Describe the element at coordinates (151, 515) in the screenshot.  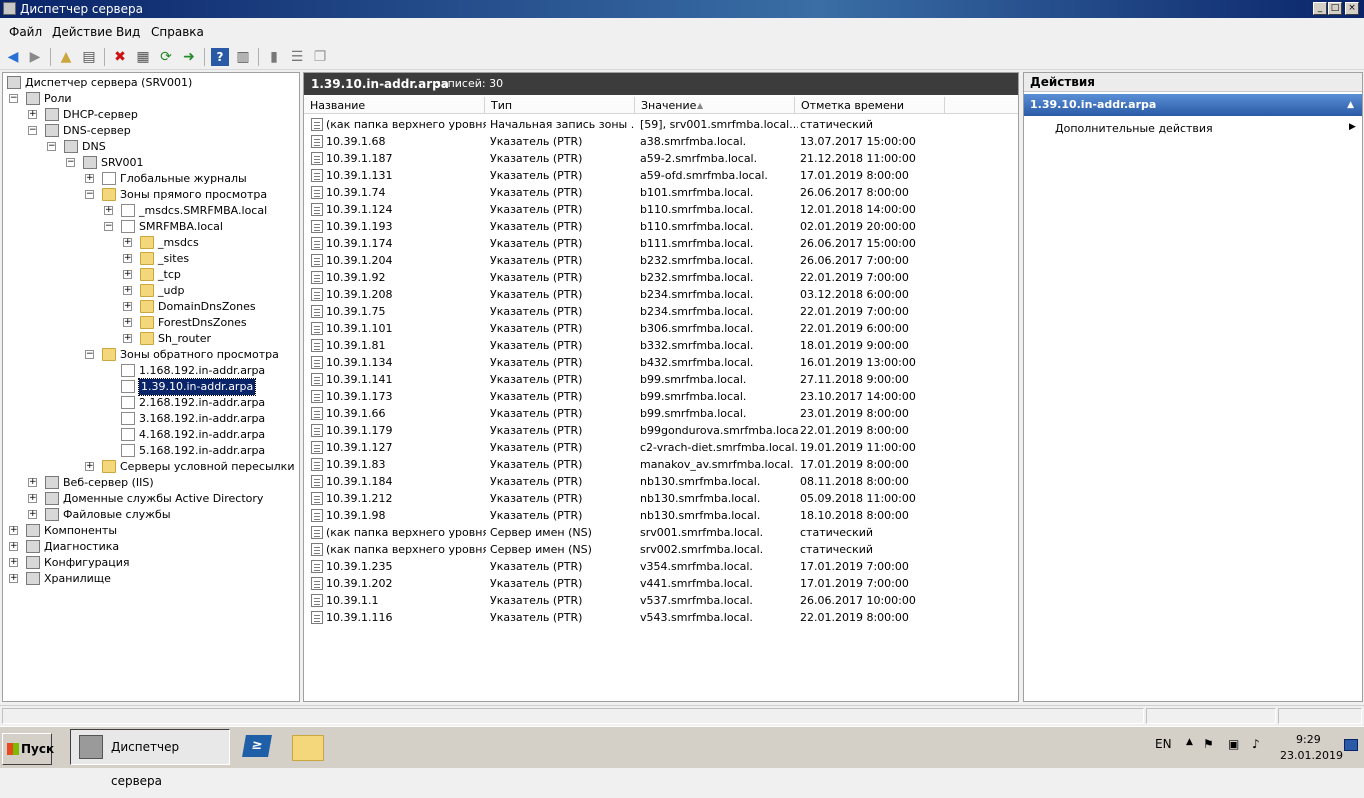
I see `tree-item: + Файловые службы` at that location.